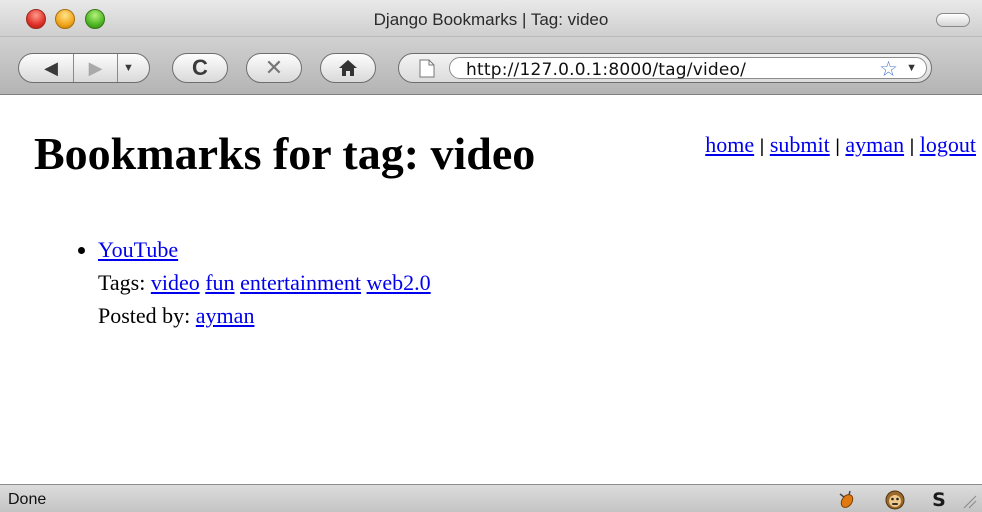  I want to click on firebug-icon, so click(847, 499).